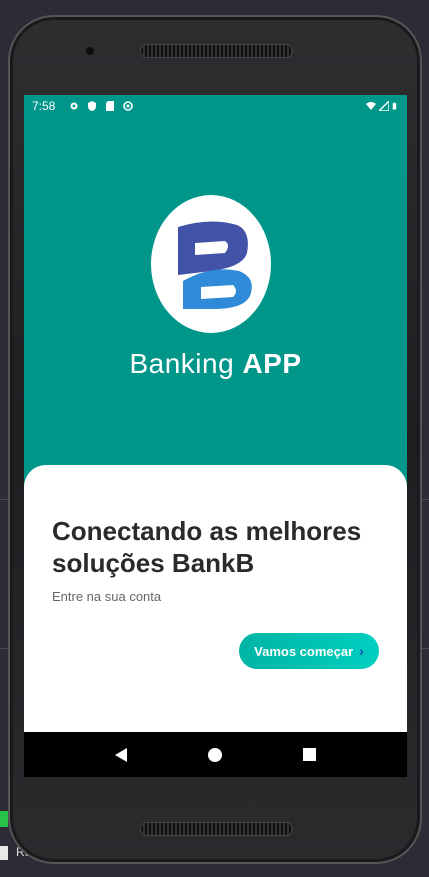 The height and width of the screenshot is (877, 429). I want to click on wifi-icon, so click(371, 106).